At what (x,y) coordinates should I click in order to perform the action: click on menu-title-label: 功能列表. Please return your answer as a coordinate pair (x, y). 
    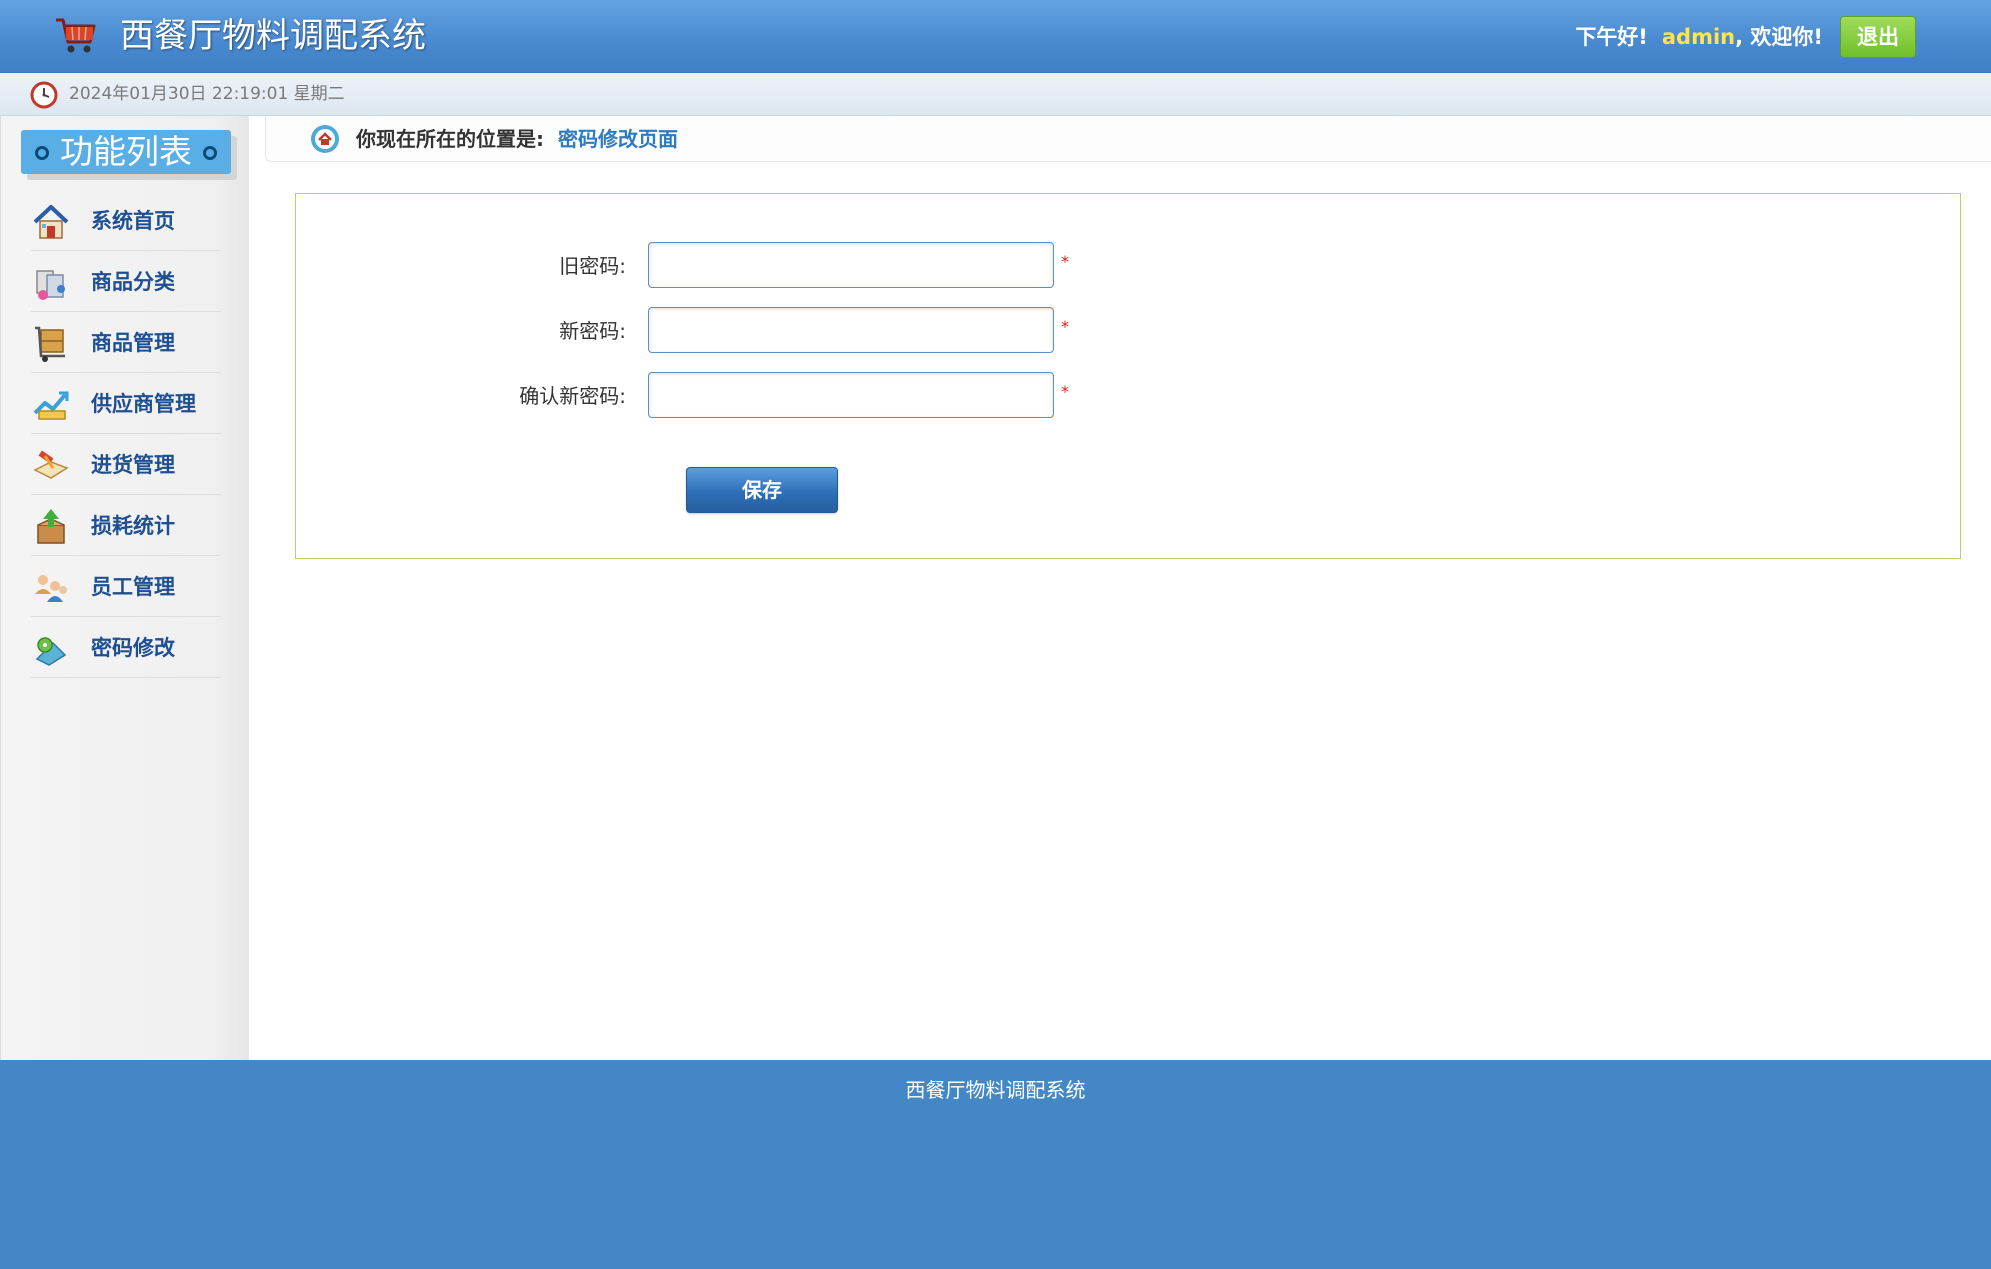
    Looking at the image, I should click on (126, 151).